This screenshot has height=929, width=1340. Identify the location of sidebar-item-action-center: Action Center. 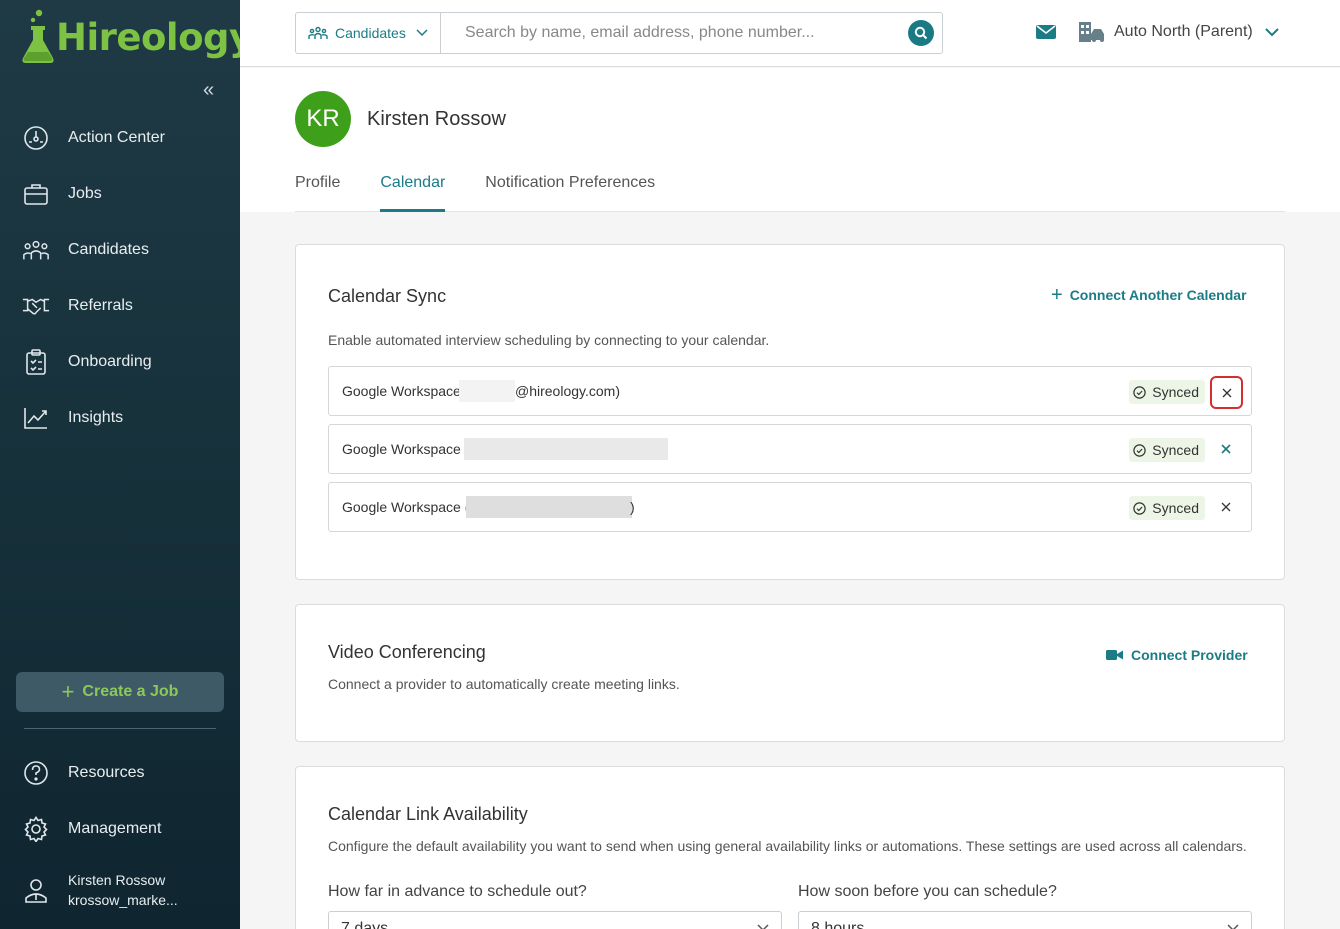
(120, 138).